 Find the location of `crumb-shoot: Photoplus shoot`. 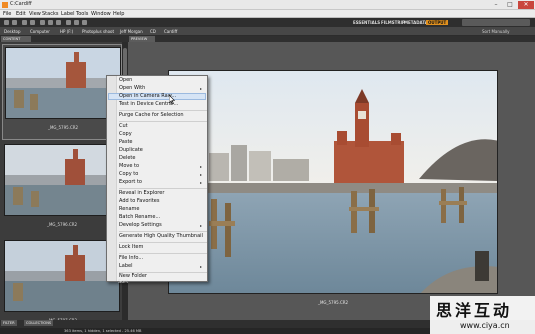

crumb-shoot: Photoplus shoot is located at coordinates (98, 31).